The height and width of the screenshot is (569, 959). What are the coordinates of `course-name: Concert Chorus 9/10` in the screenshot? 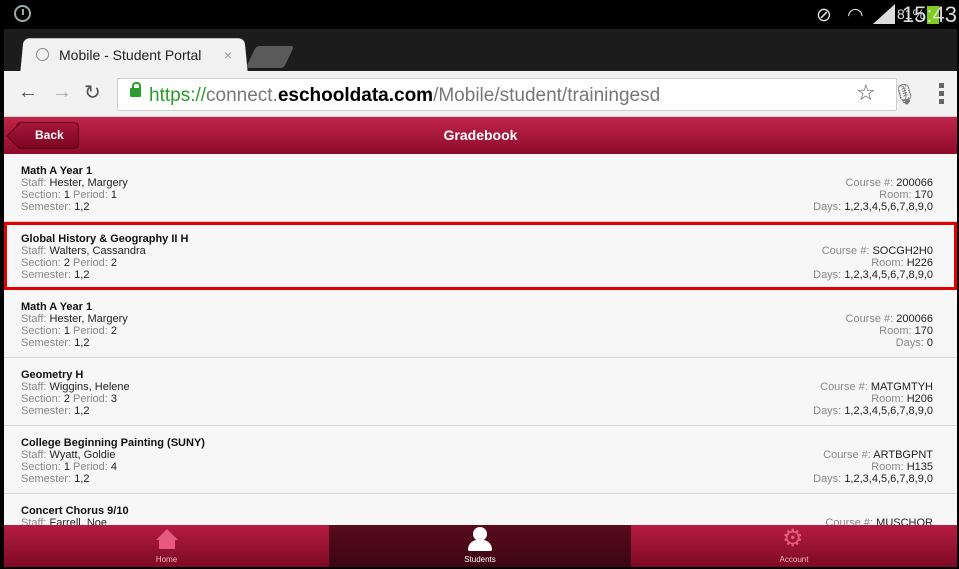 It's located at (75, 511).